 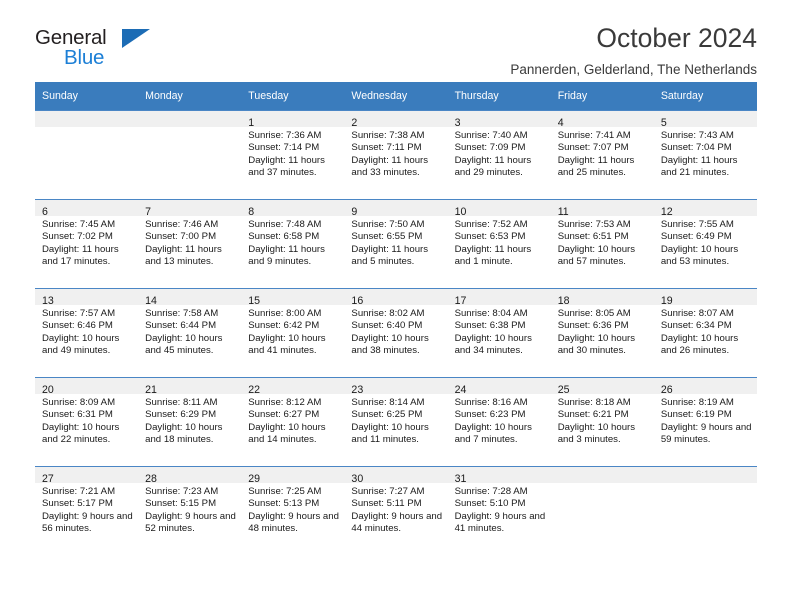 I want to click on day-number-bar: 5, so click(x=705, y=120).